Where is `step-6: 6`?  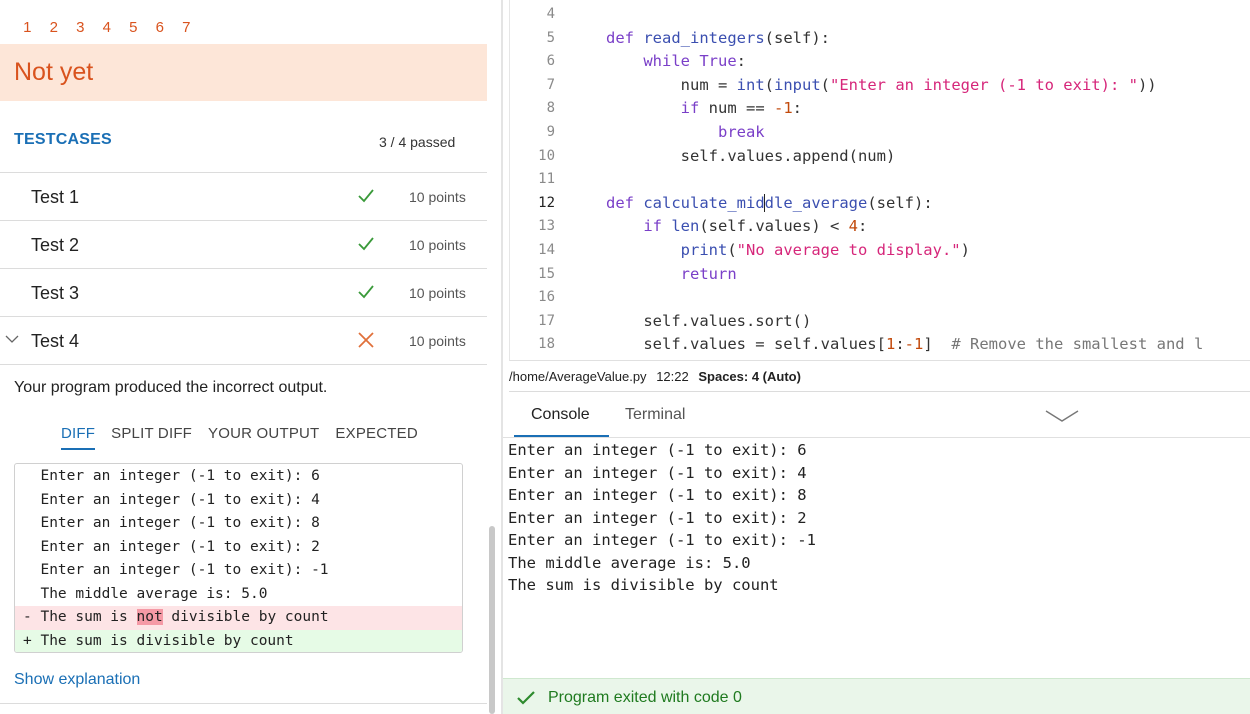
step-6: 6 is located at coordinates (160, 30).